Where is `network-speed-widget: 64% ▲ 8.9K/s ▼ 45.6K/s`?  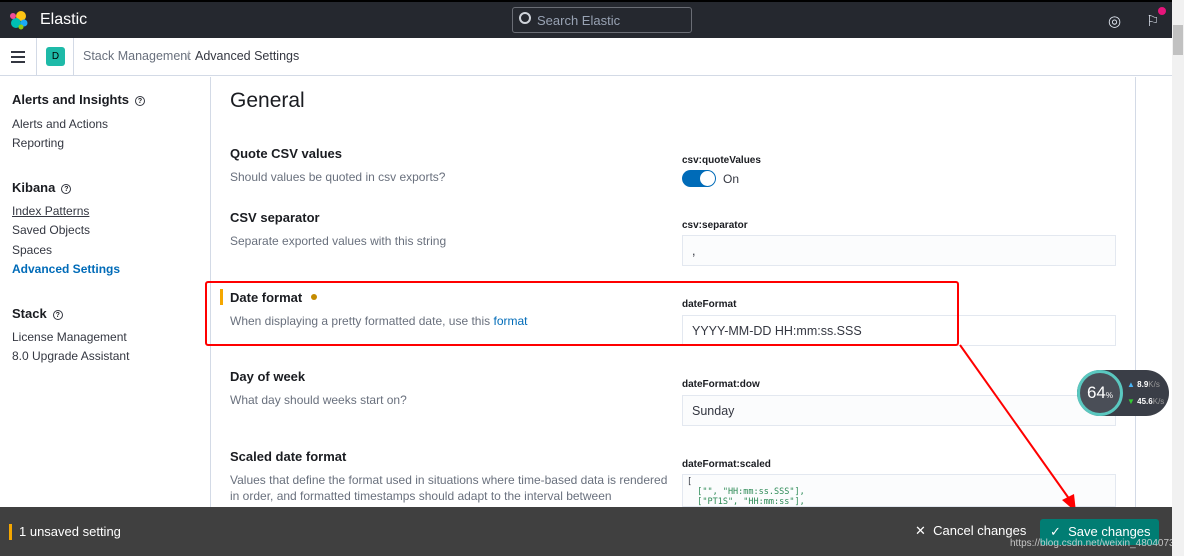
network-speed-widget: 64% ▲ 8.9K/s ▼ 45.6K/s is located at coordinates (1123, 393).